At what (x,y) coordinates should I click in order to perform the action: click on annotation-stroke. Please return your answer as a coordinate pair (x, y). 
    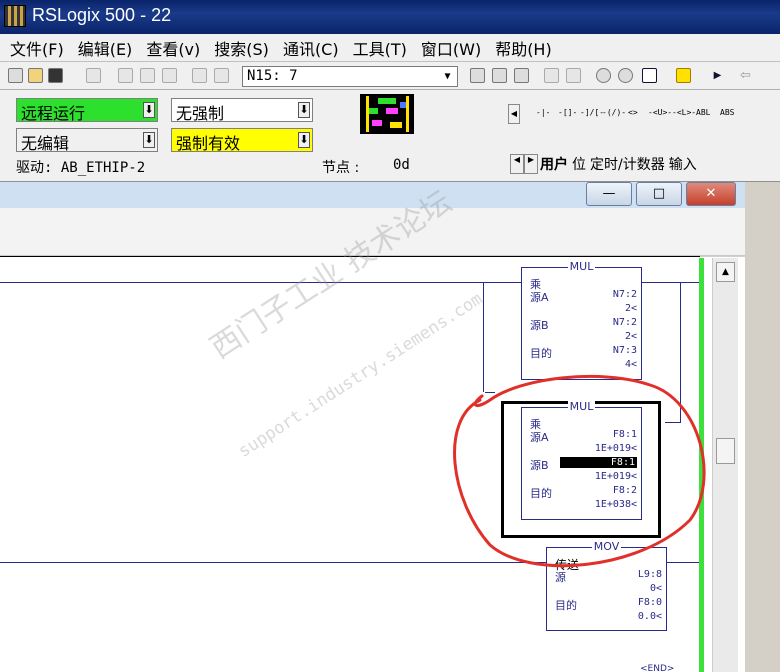
    Looking at the image, I should click on (579, 471).